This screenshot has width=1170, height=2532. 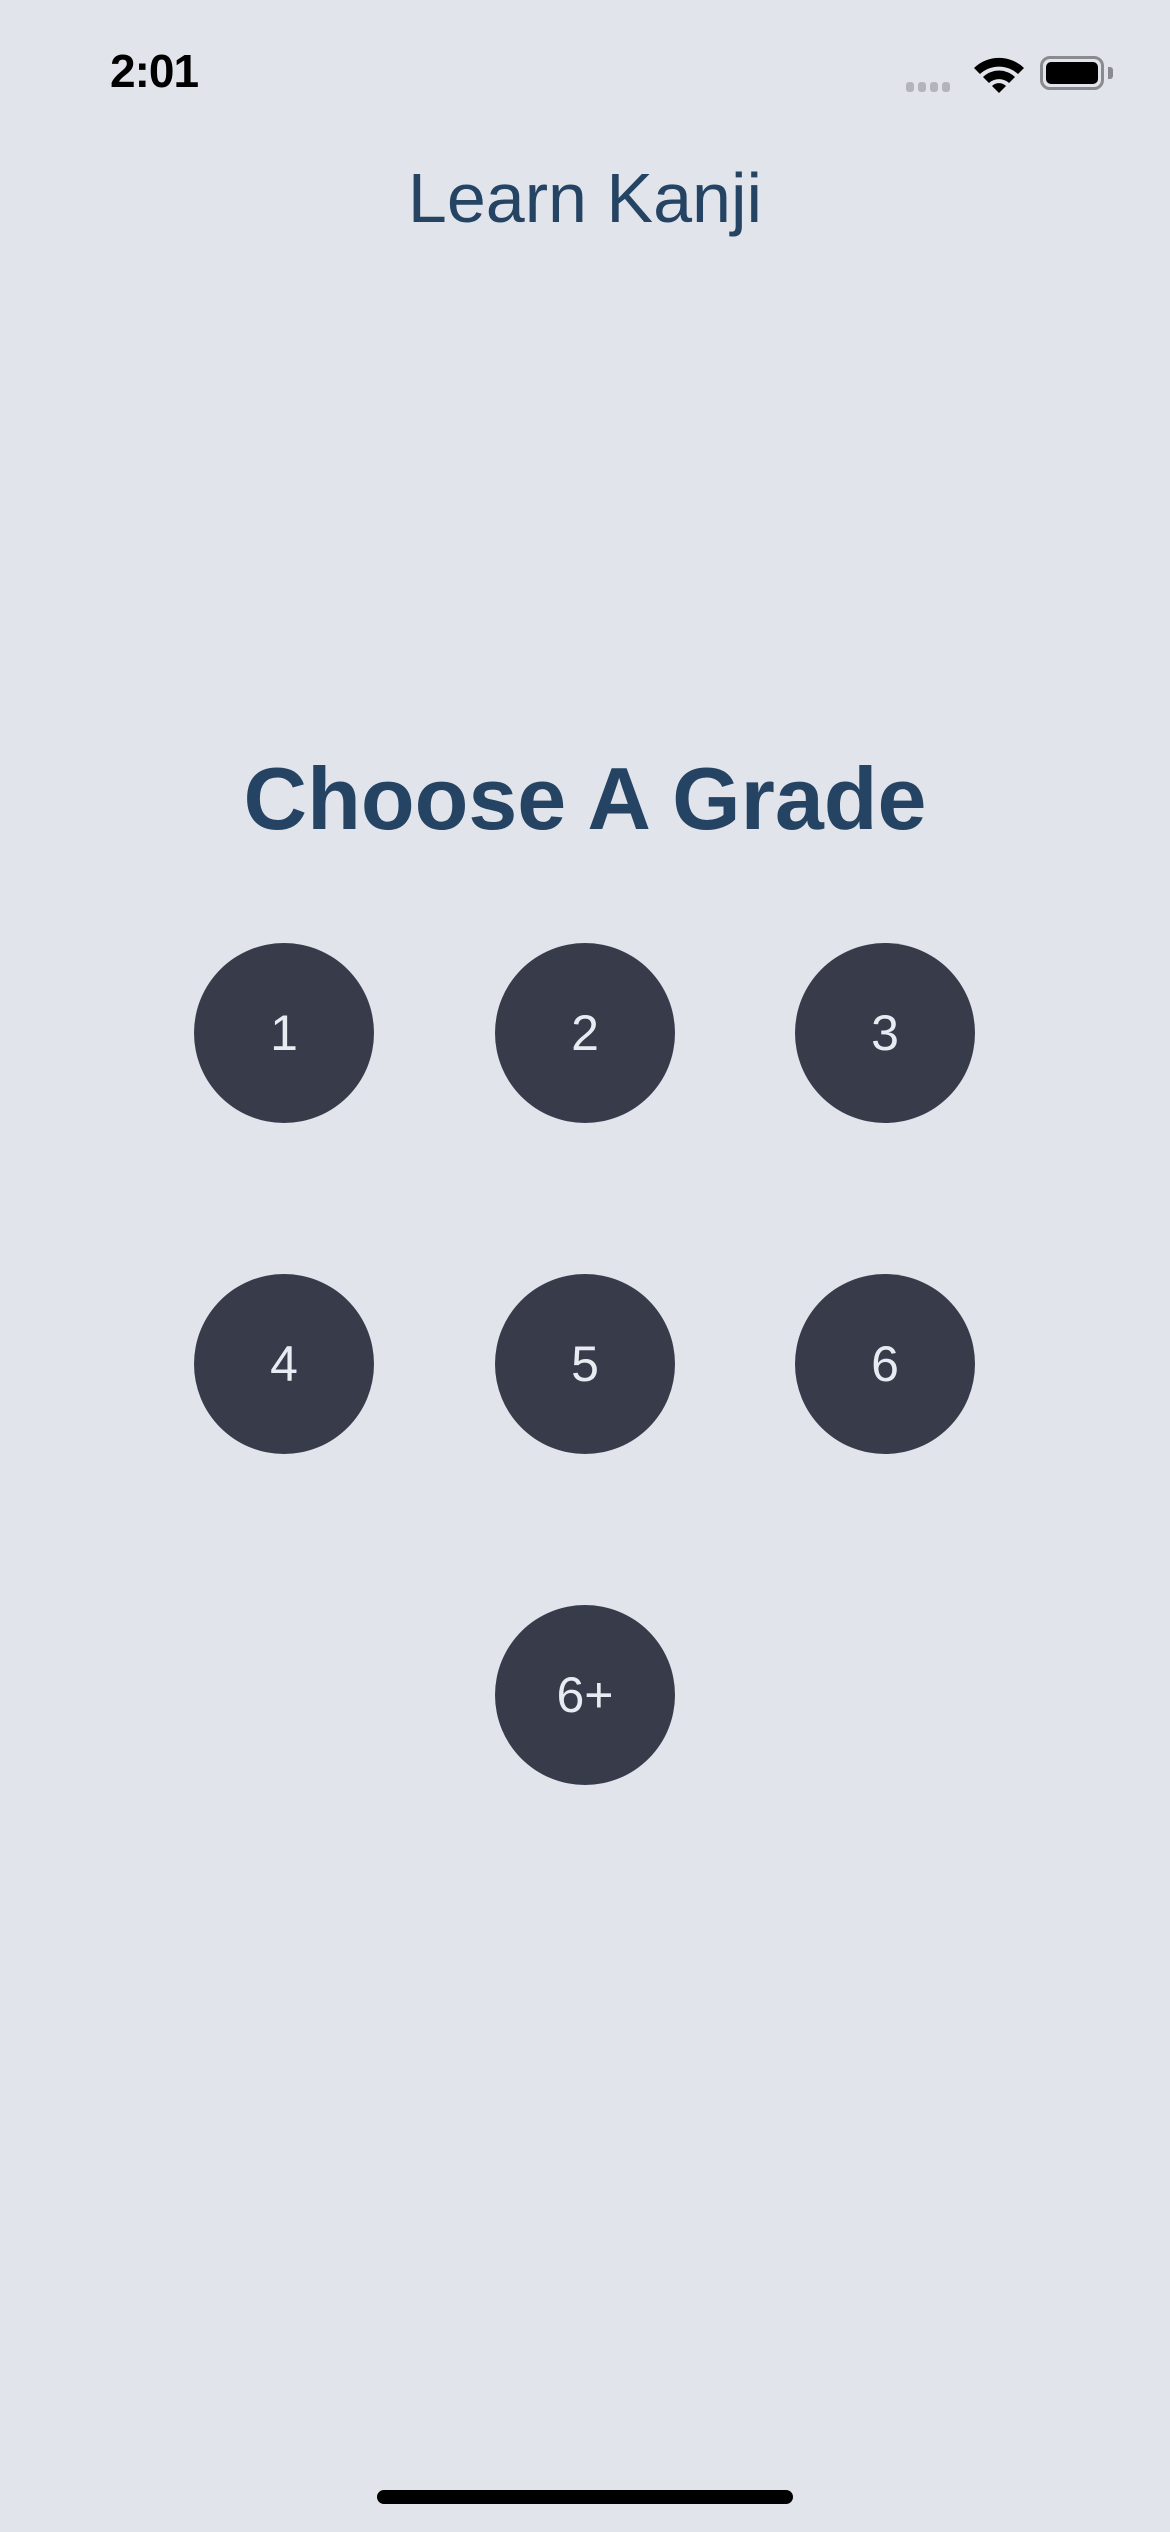 What do you see at coordinates (585, 1033) in the screenshot?
I see `grade-2-button: 2` at bounding box center [585, 1033].